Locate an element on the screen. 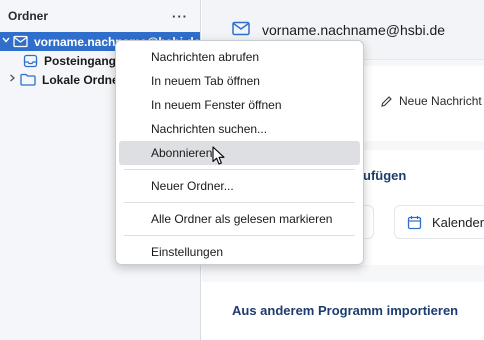  menu-item-open-new-tab: In neuem Tab öffnen is located at coordinates (239, 81).